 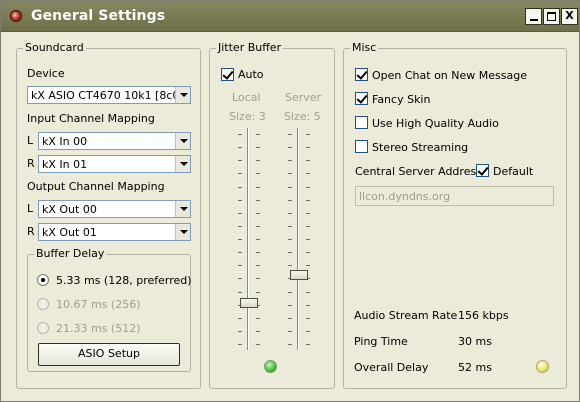 What do you see at coordinates (31, 163) in the screenshot?
I see `input-r-label: R` at bounding box center [31, 163].